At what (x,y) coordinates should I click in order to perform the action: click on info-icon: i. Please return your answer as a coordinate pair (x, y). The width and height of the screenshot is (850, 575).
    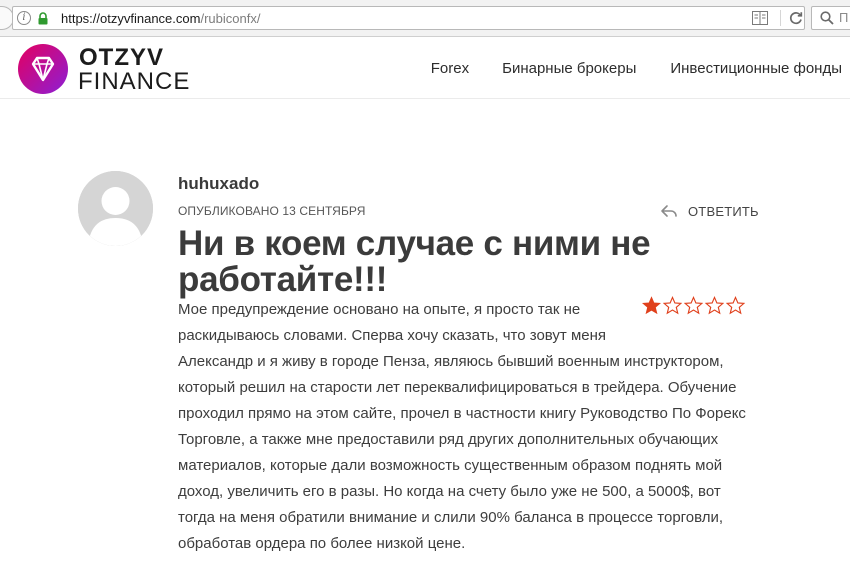
    Looking at the image, I should click on (24, 18).